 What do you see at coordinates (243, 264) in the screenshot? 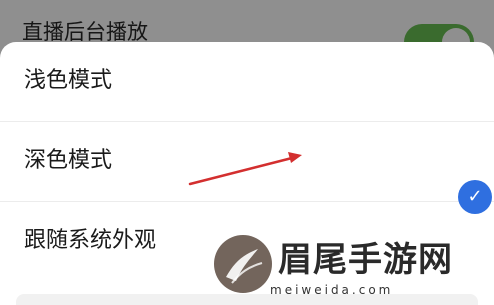
I see `watermark-logo-icon` at bounding box center [243, 264].